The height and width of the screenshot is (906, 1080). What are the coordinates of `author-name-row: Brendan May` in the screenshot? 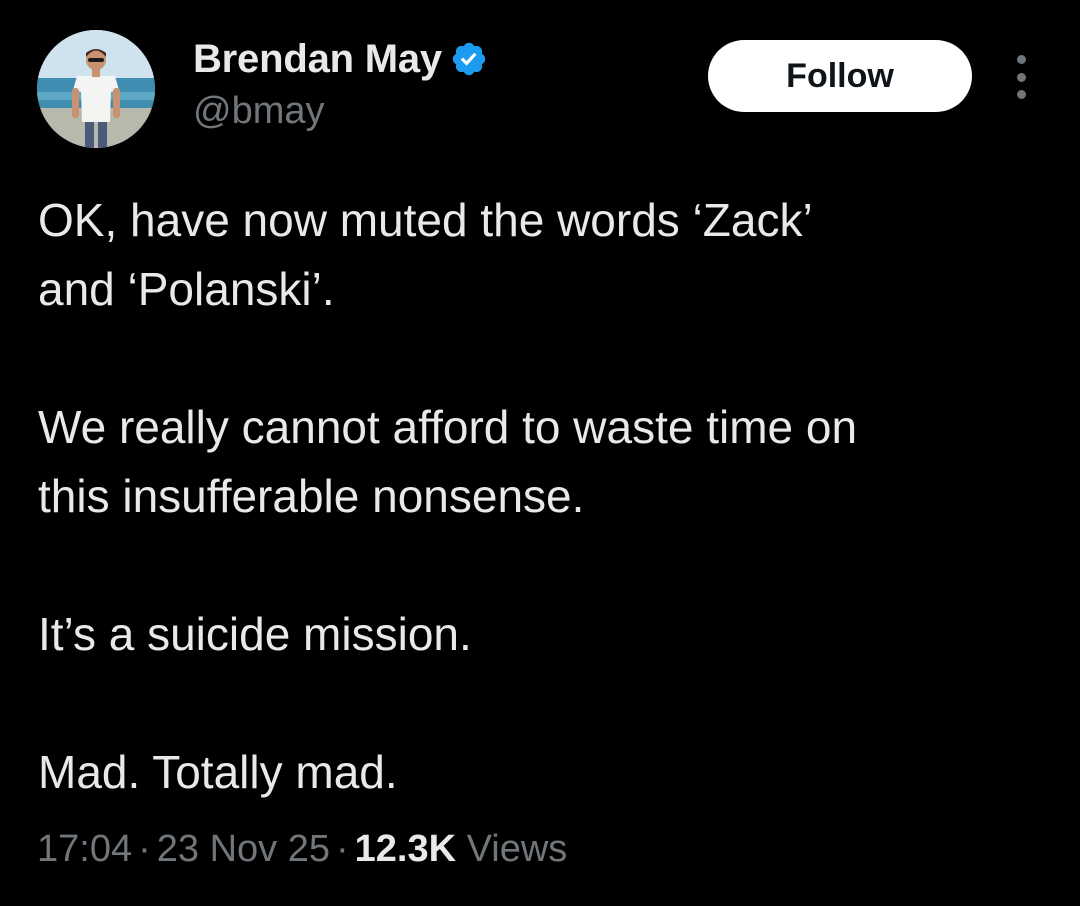 It's located at (340, 59).